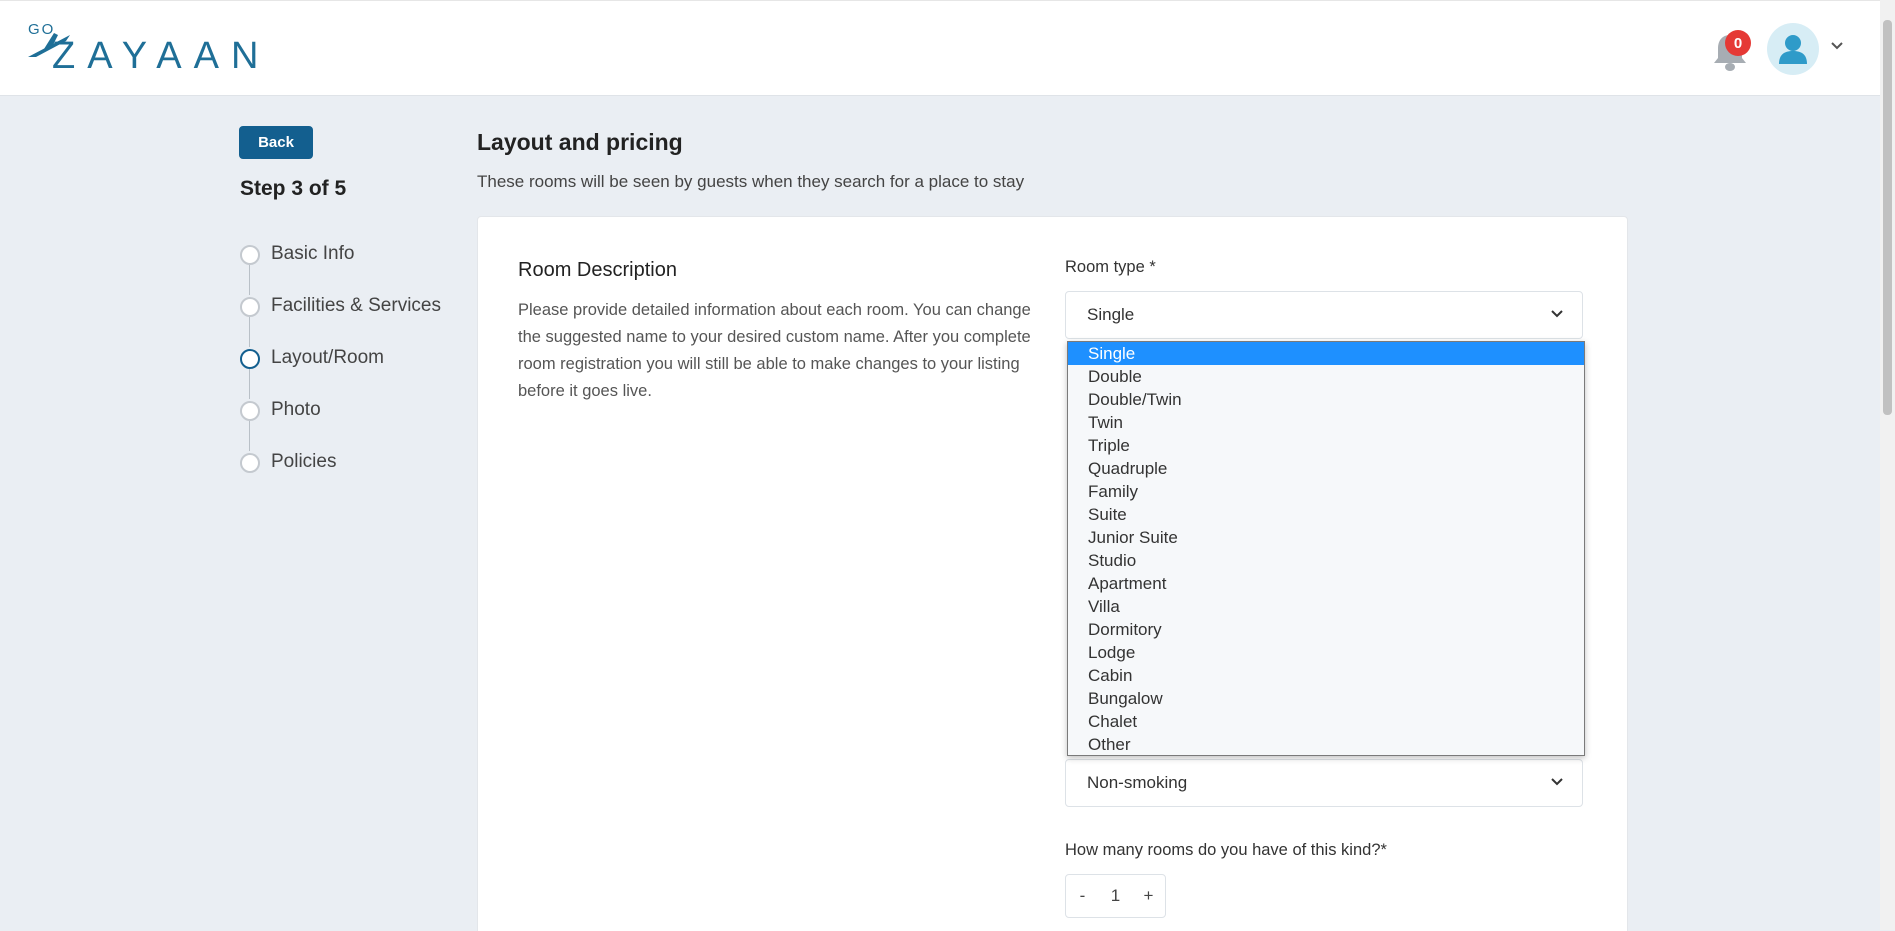  I want to click on room-type-option: Bungalow, so click(1326, 698).